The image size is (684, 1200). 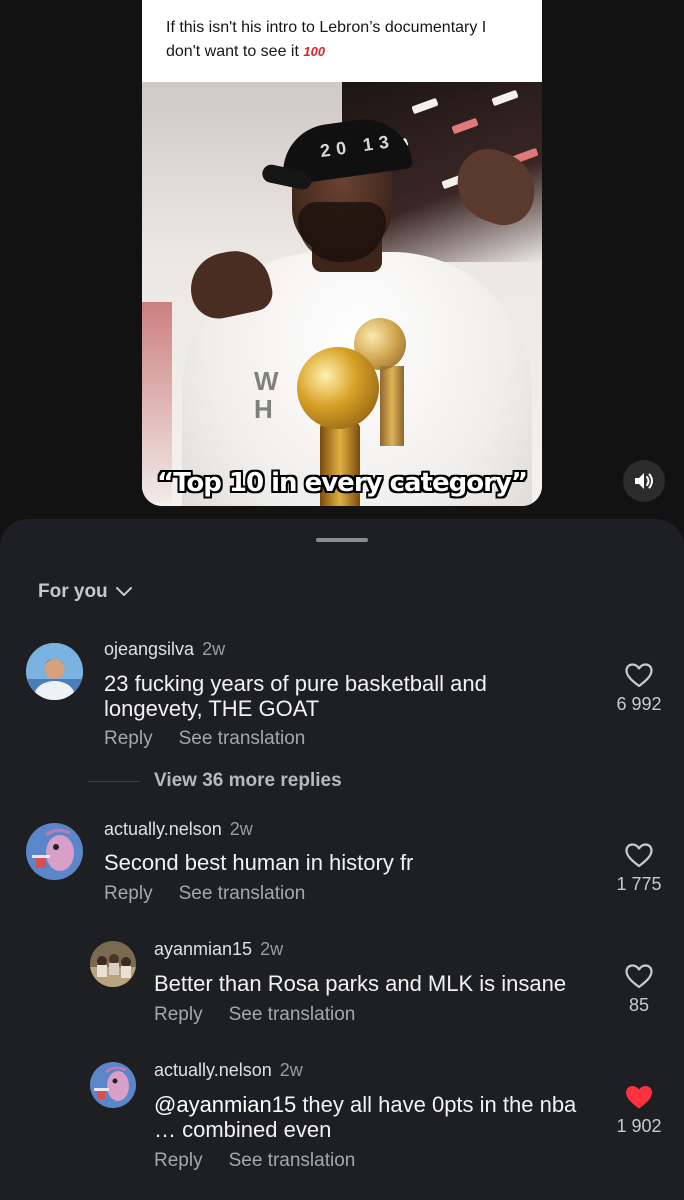 What do you see at coordinates (639, 869) in the screenshot?
I see `like-button: 1 775` at bounding box center [639, 869].